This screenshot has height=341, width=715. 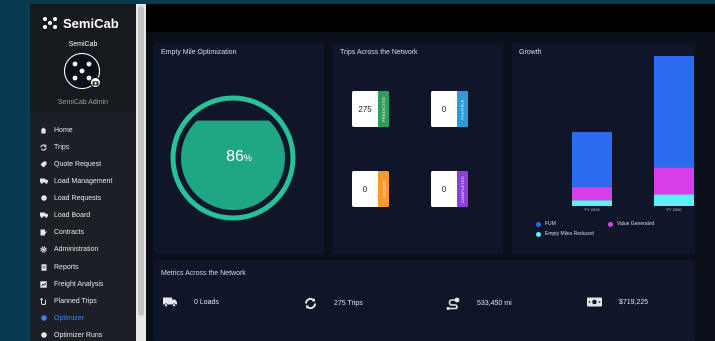 What do you see at coordinates (83, 102) in the screenshot?
I see `user-name: SemiCab Admin` at bounding box center [83, 102].